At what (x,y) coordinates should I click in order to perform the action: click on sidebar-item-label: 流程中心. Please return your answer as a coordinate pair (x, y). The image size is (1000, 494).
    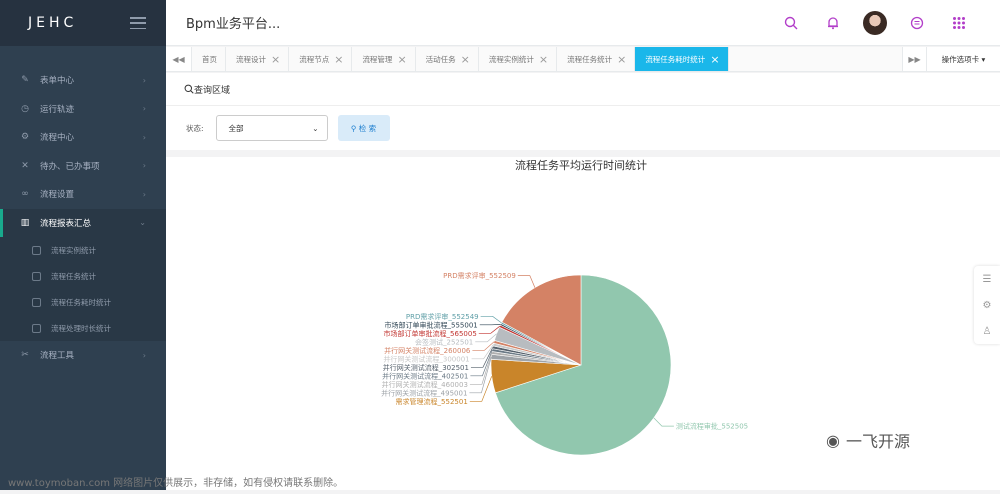
    Looking at the image, I should click on (57, 137).